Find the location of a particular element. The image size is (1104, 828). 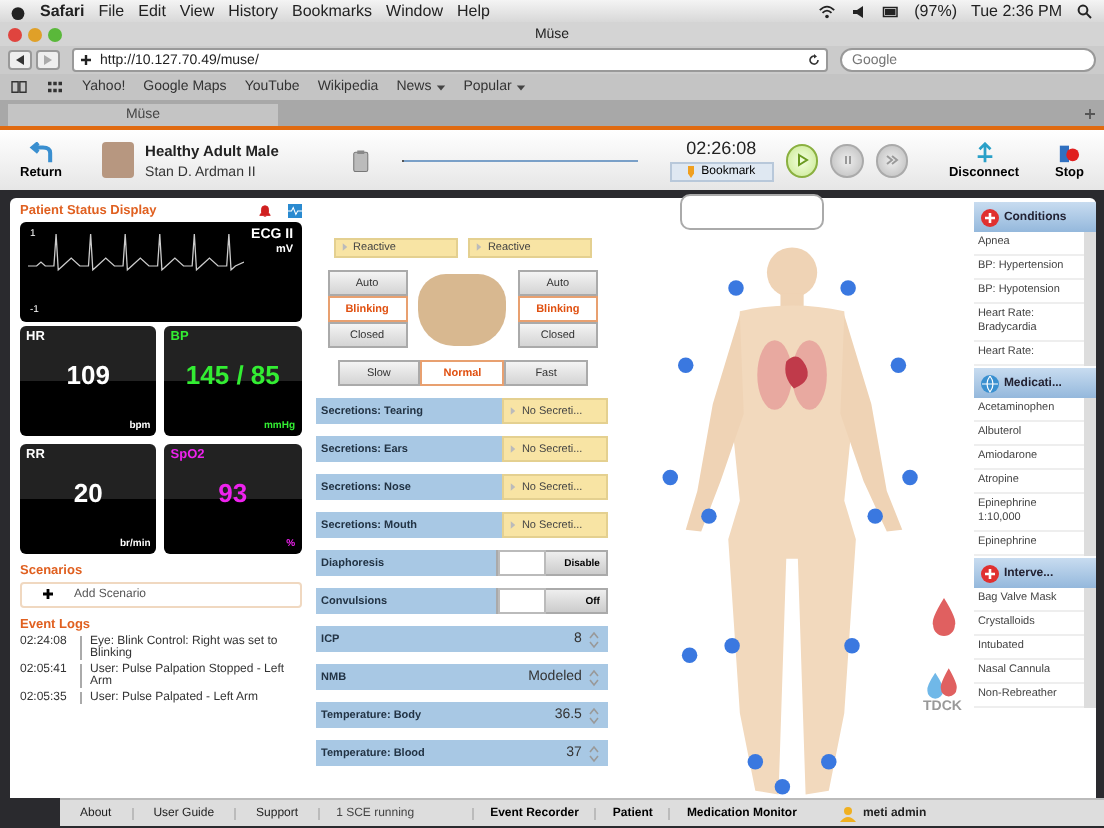

battery-icon is located at coordinates (891, 11).